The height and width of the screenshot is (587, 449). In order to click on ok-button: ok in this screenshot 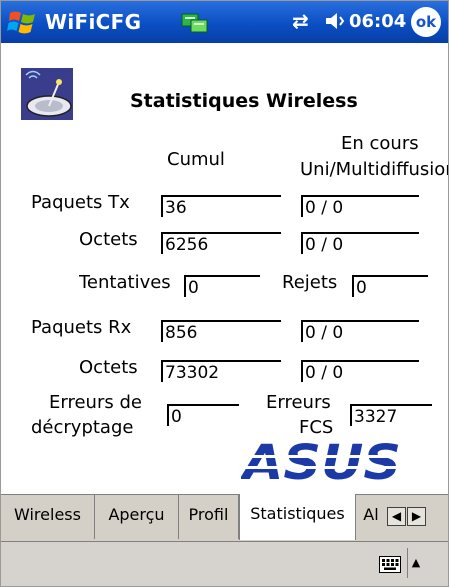, I will do `click(426, 22)`.